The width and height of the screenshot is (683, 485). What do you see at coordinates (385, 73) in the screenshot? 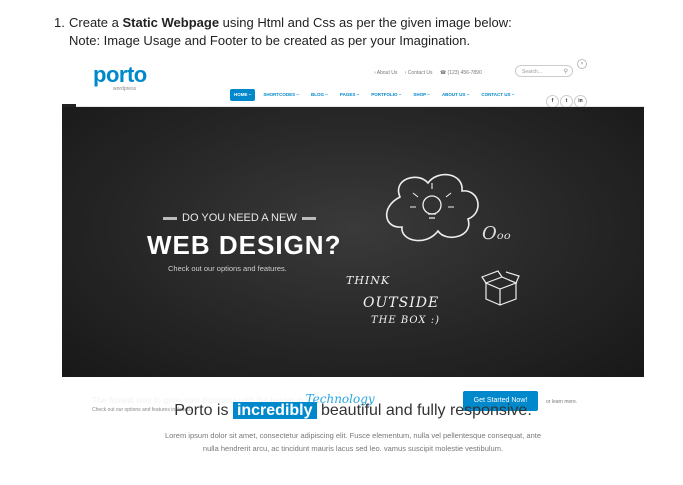
I see `top-link-about: › About Us` at bounding box center [385, 73].